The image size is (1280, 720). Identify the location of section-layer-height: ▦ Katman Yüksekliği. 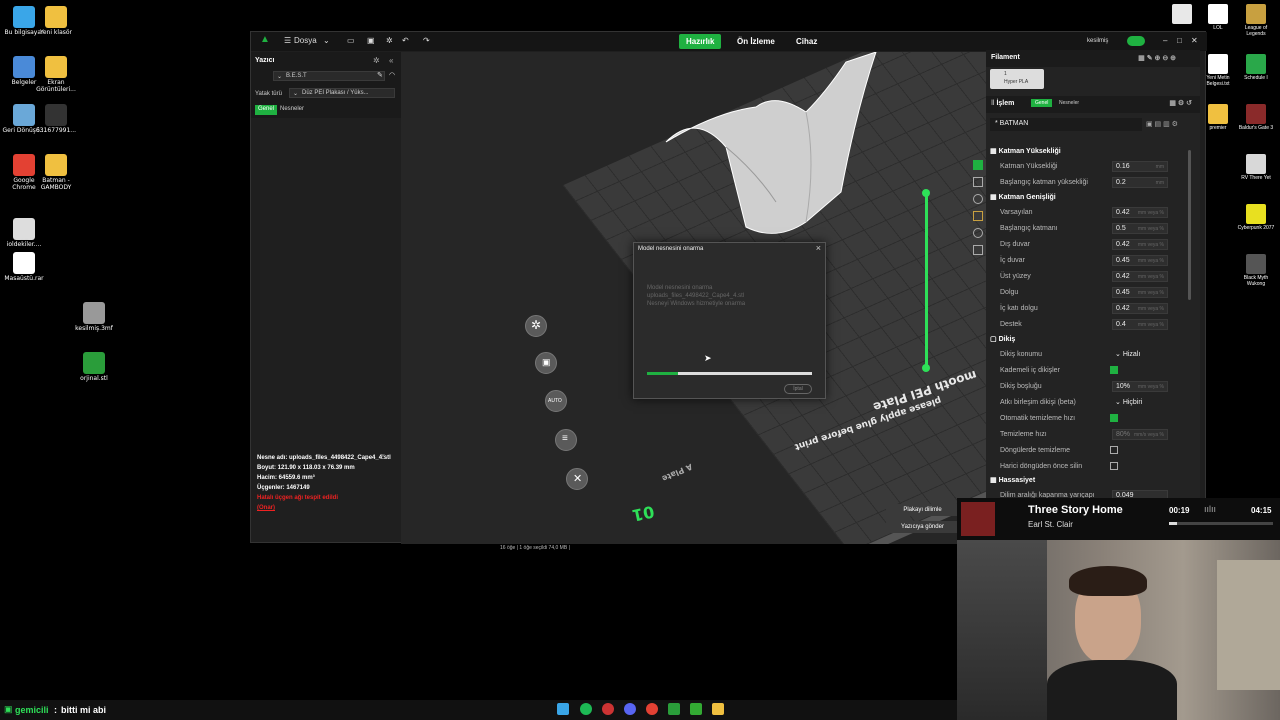
(1025, 151).